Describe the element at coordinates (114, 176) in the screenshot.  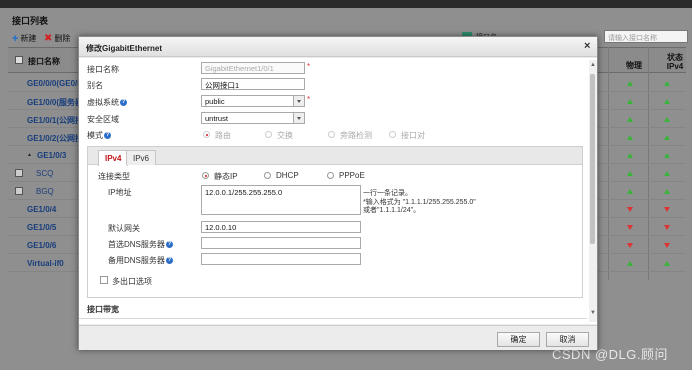
I see `conn-type-label: 连接类型` at that location.